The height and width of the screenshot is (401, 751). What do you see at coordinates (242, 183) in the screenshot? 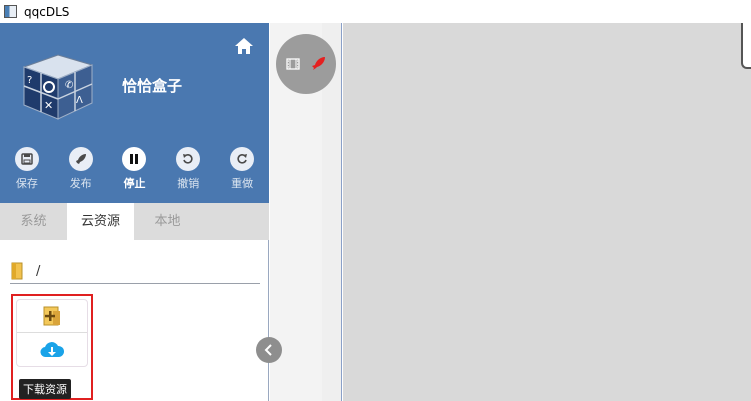
I see `redo-label: 重做` at bounding box center [242, 183].